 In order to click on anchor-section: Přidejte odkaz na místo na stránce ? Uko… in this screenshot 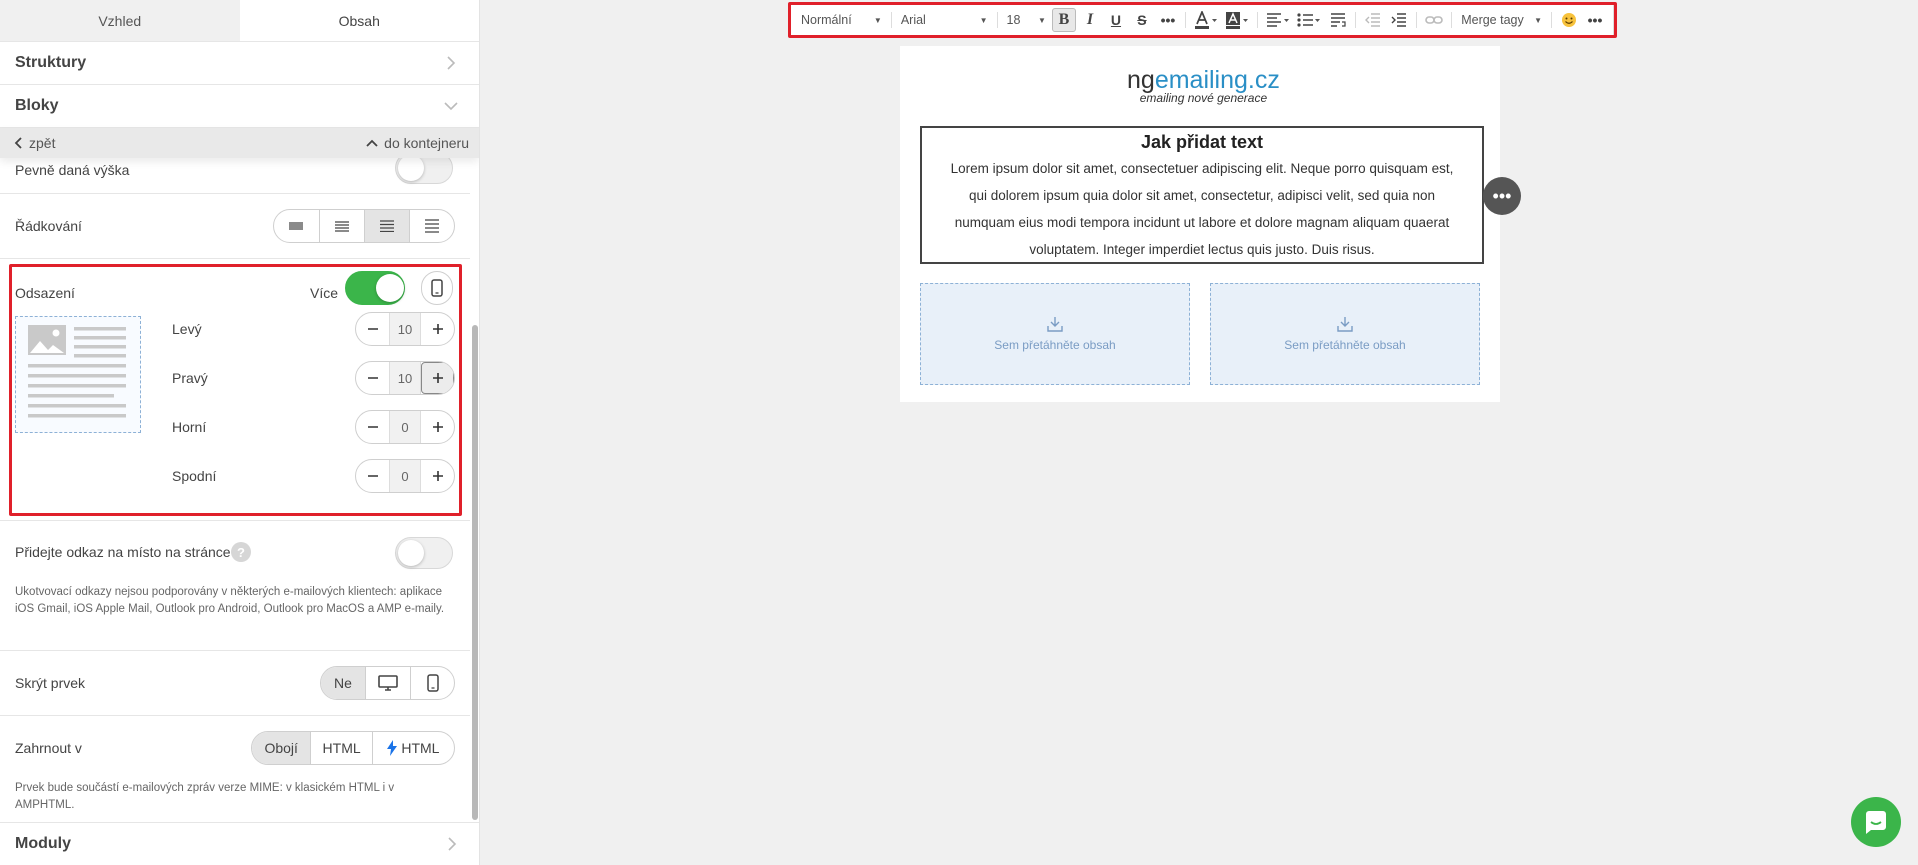, I will do `click(235, 586)`.